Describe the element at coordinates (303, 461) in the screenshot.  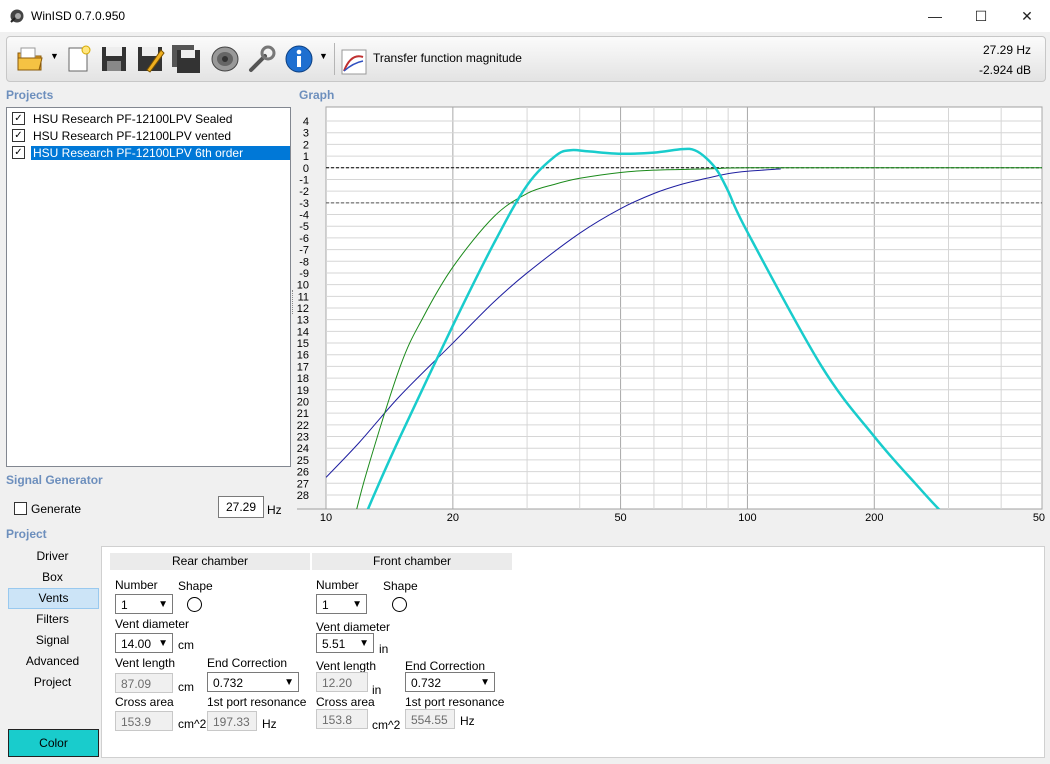
I see `y-tick-label: -25` at that location.